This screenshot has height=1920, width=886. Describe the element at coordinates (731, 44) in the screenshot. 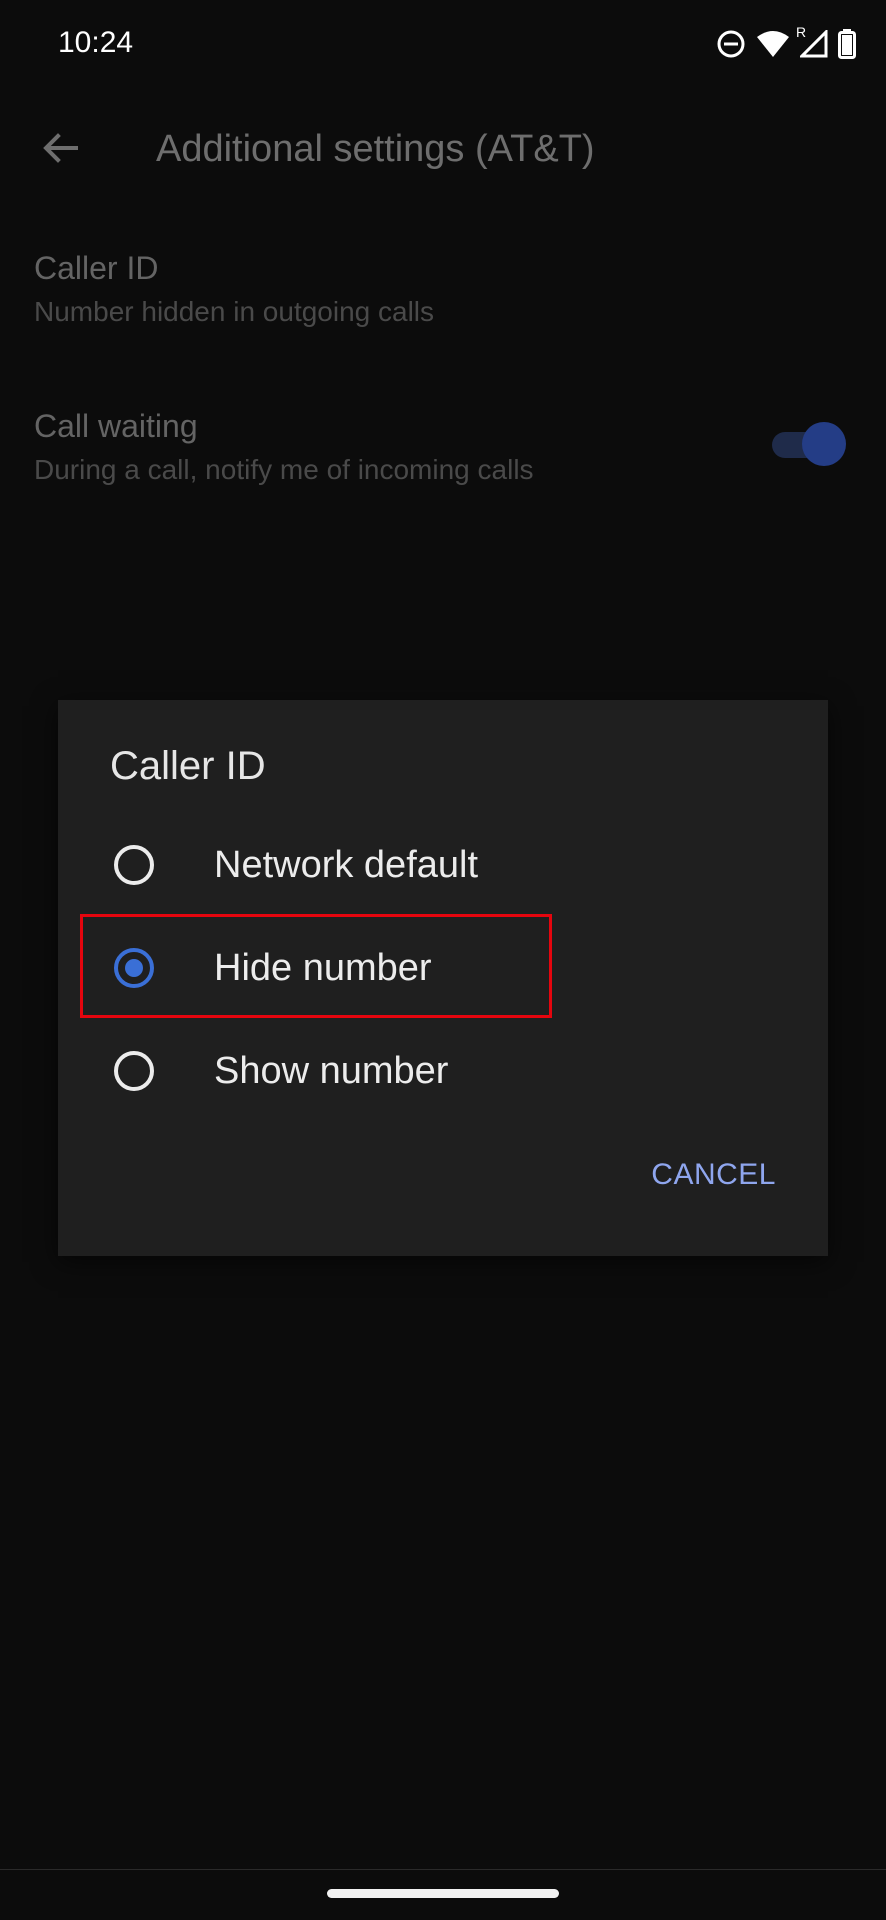

I see `do-not-disturb-icon` at that location.